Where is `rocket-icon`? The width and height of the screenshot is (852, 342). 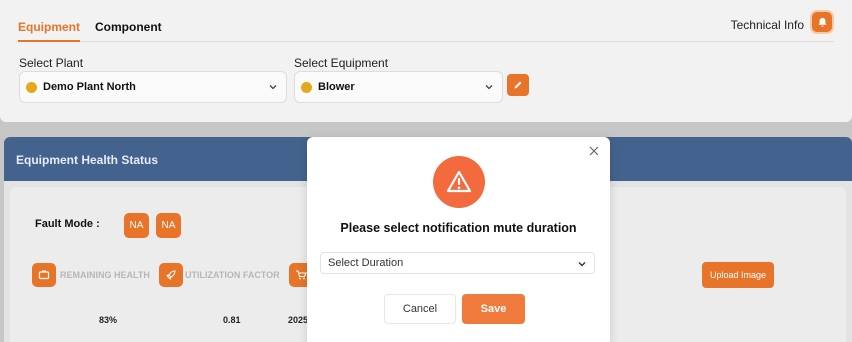 rocket-icon is located at coordinates (171, 275).